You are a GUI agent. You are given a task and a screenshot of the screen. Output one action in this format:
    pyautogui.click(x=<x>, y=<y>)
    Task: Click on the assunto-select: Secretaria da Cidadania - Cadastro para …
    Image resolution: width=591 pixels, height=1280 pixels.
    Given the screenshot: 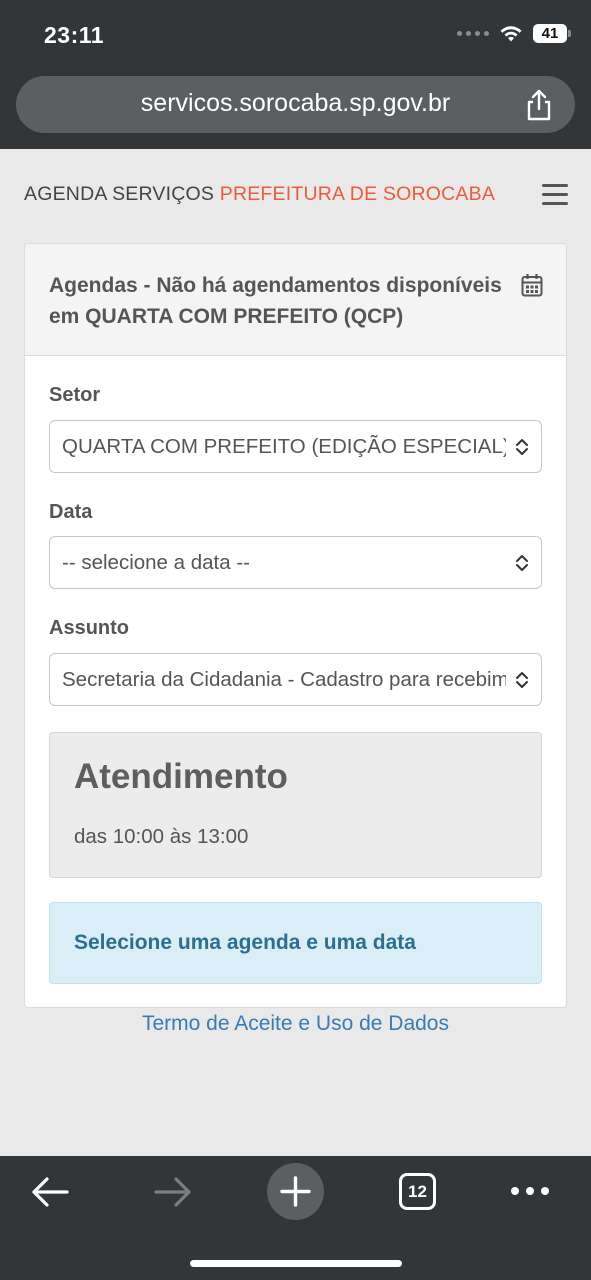 What is the action you would take?
    pyautogui.click(x=295, y=679)
    